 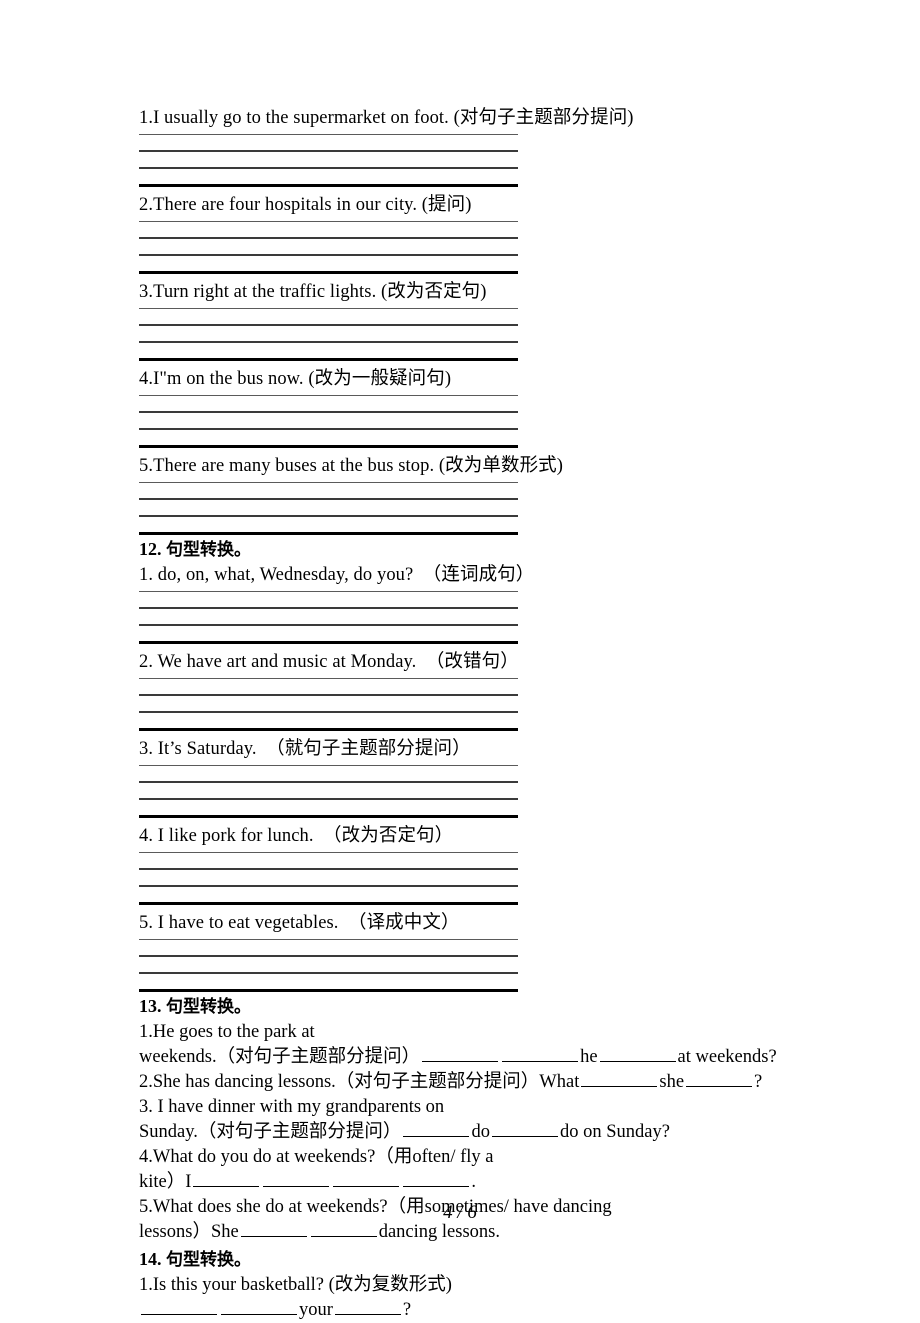 What do you see at coordinates (299, 923) in the screenshot?
I see `question-text: 5. I have to eat vegetables. （译成中文）` at bounding box center [299, 923].